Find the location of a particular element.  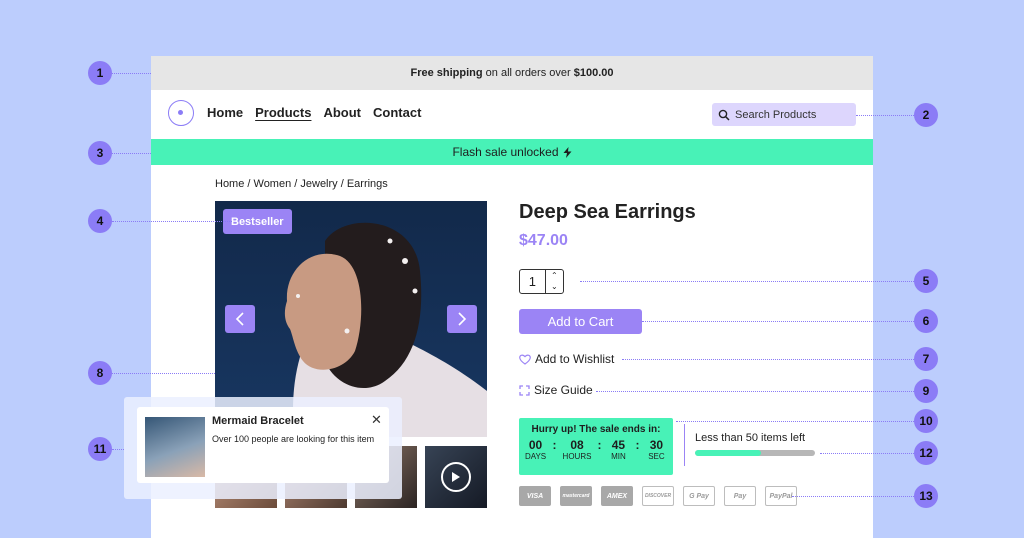

shipping-condition-text: on all orders over is located at coordinates (528, 73).